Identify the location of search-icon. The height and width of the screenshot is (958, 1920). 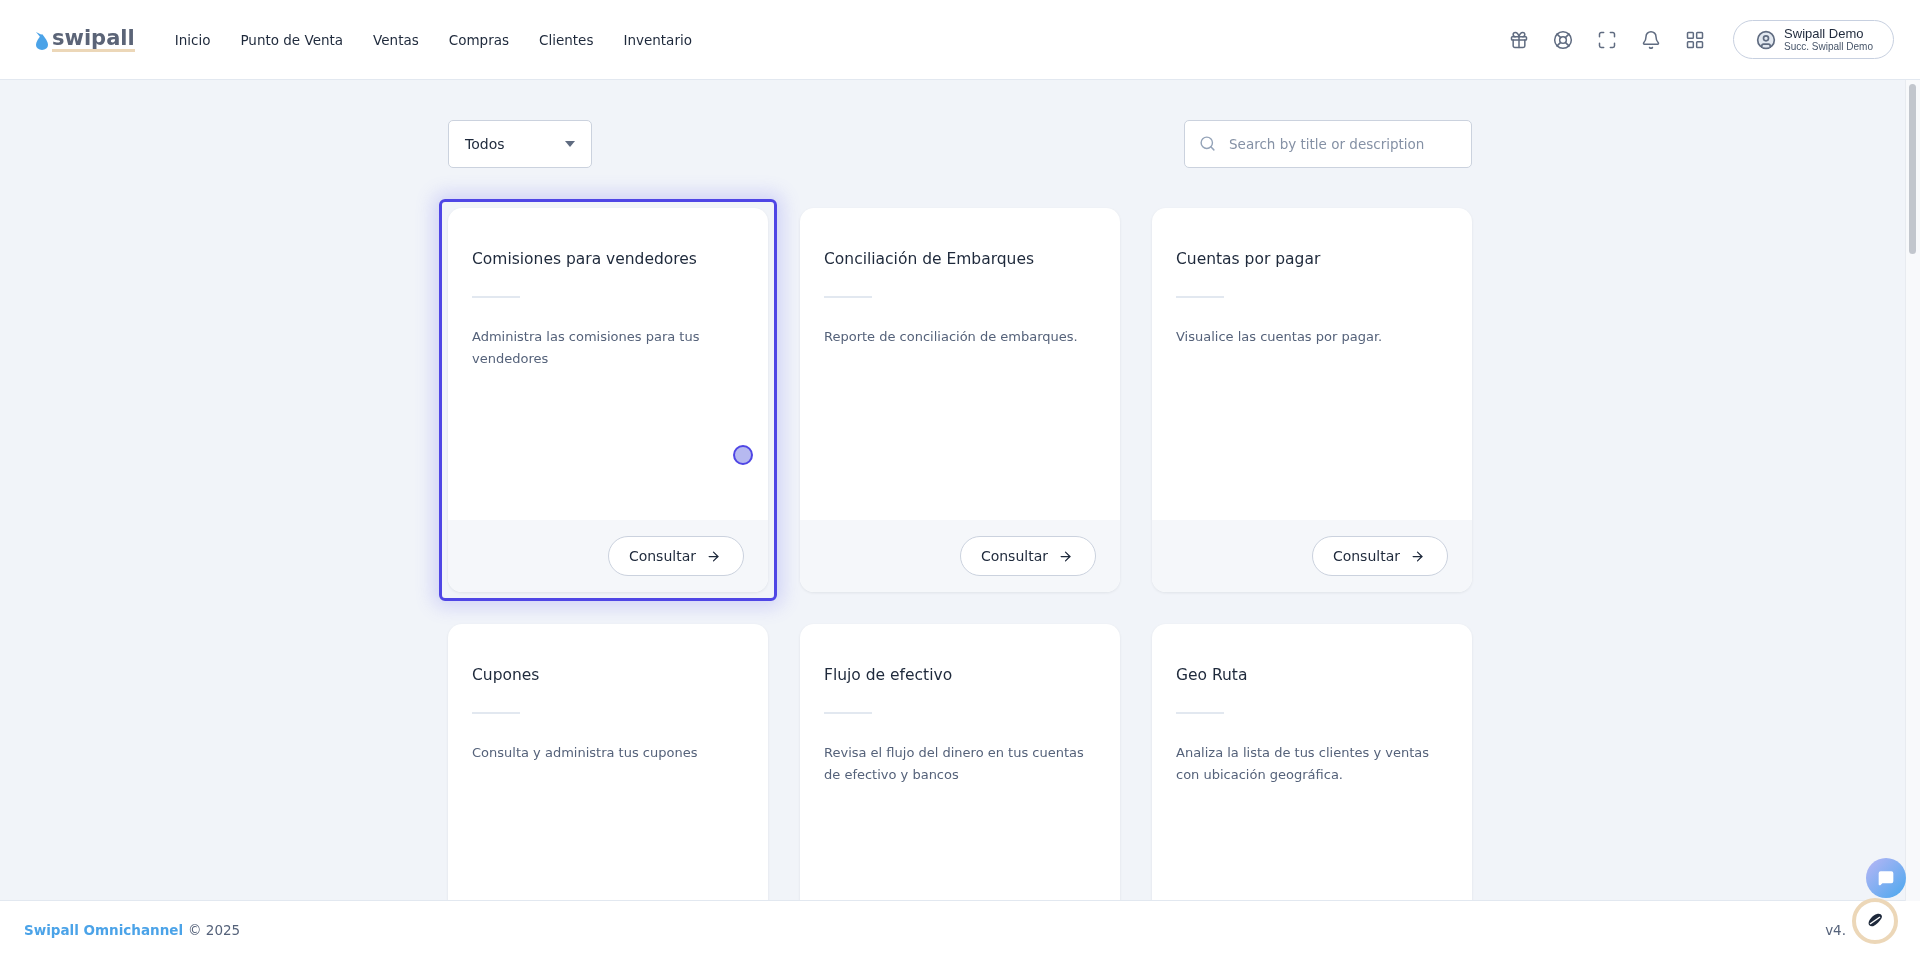
(1207, 143).